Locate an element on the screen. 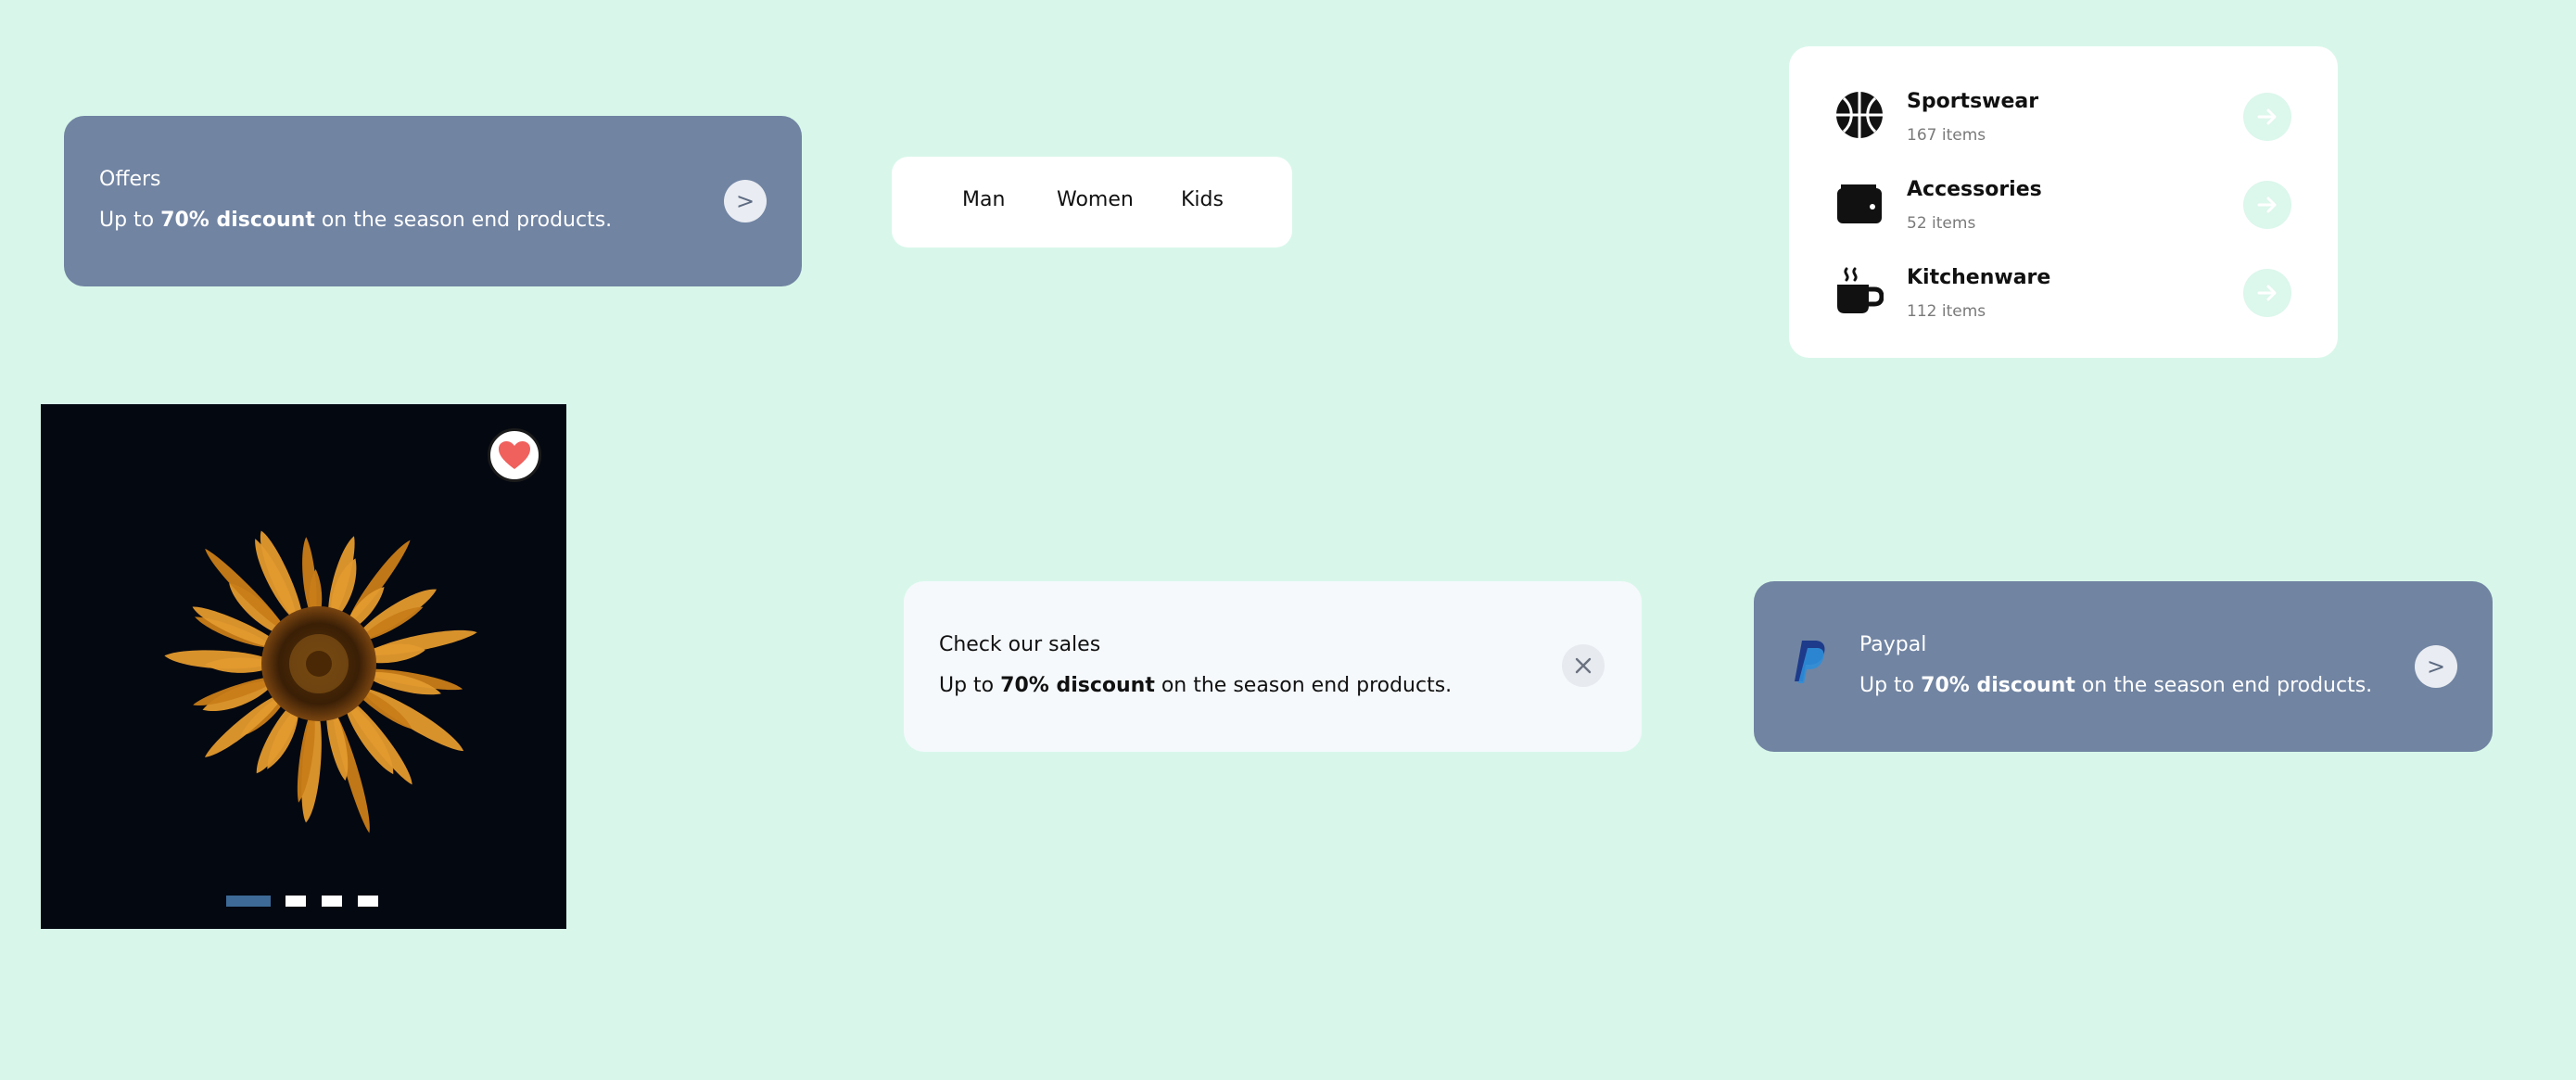 This screenshot has height=1080, width=2576. heart-icon is located at coordinates (514, 455).